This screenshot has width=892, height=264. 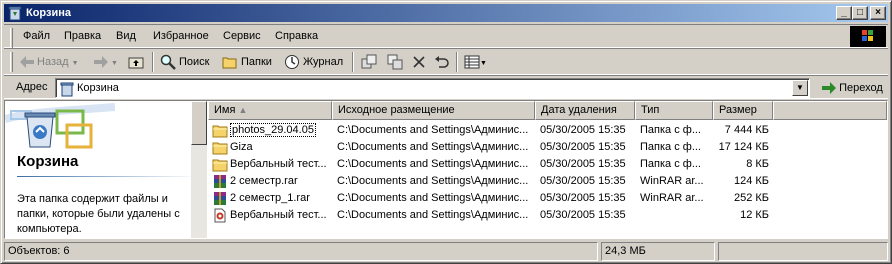 I want to click on maximize-icon: □, so click(x=860, y=12).